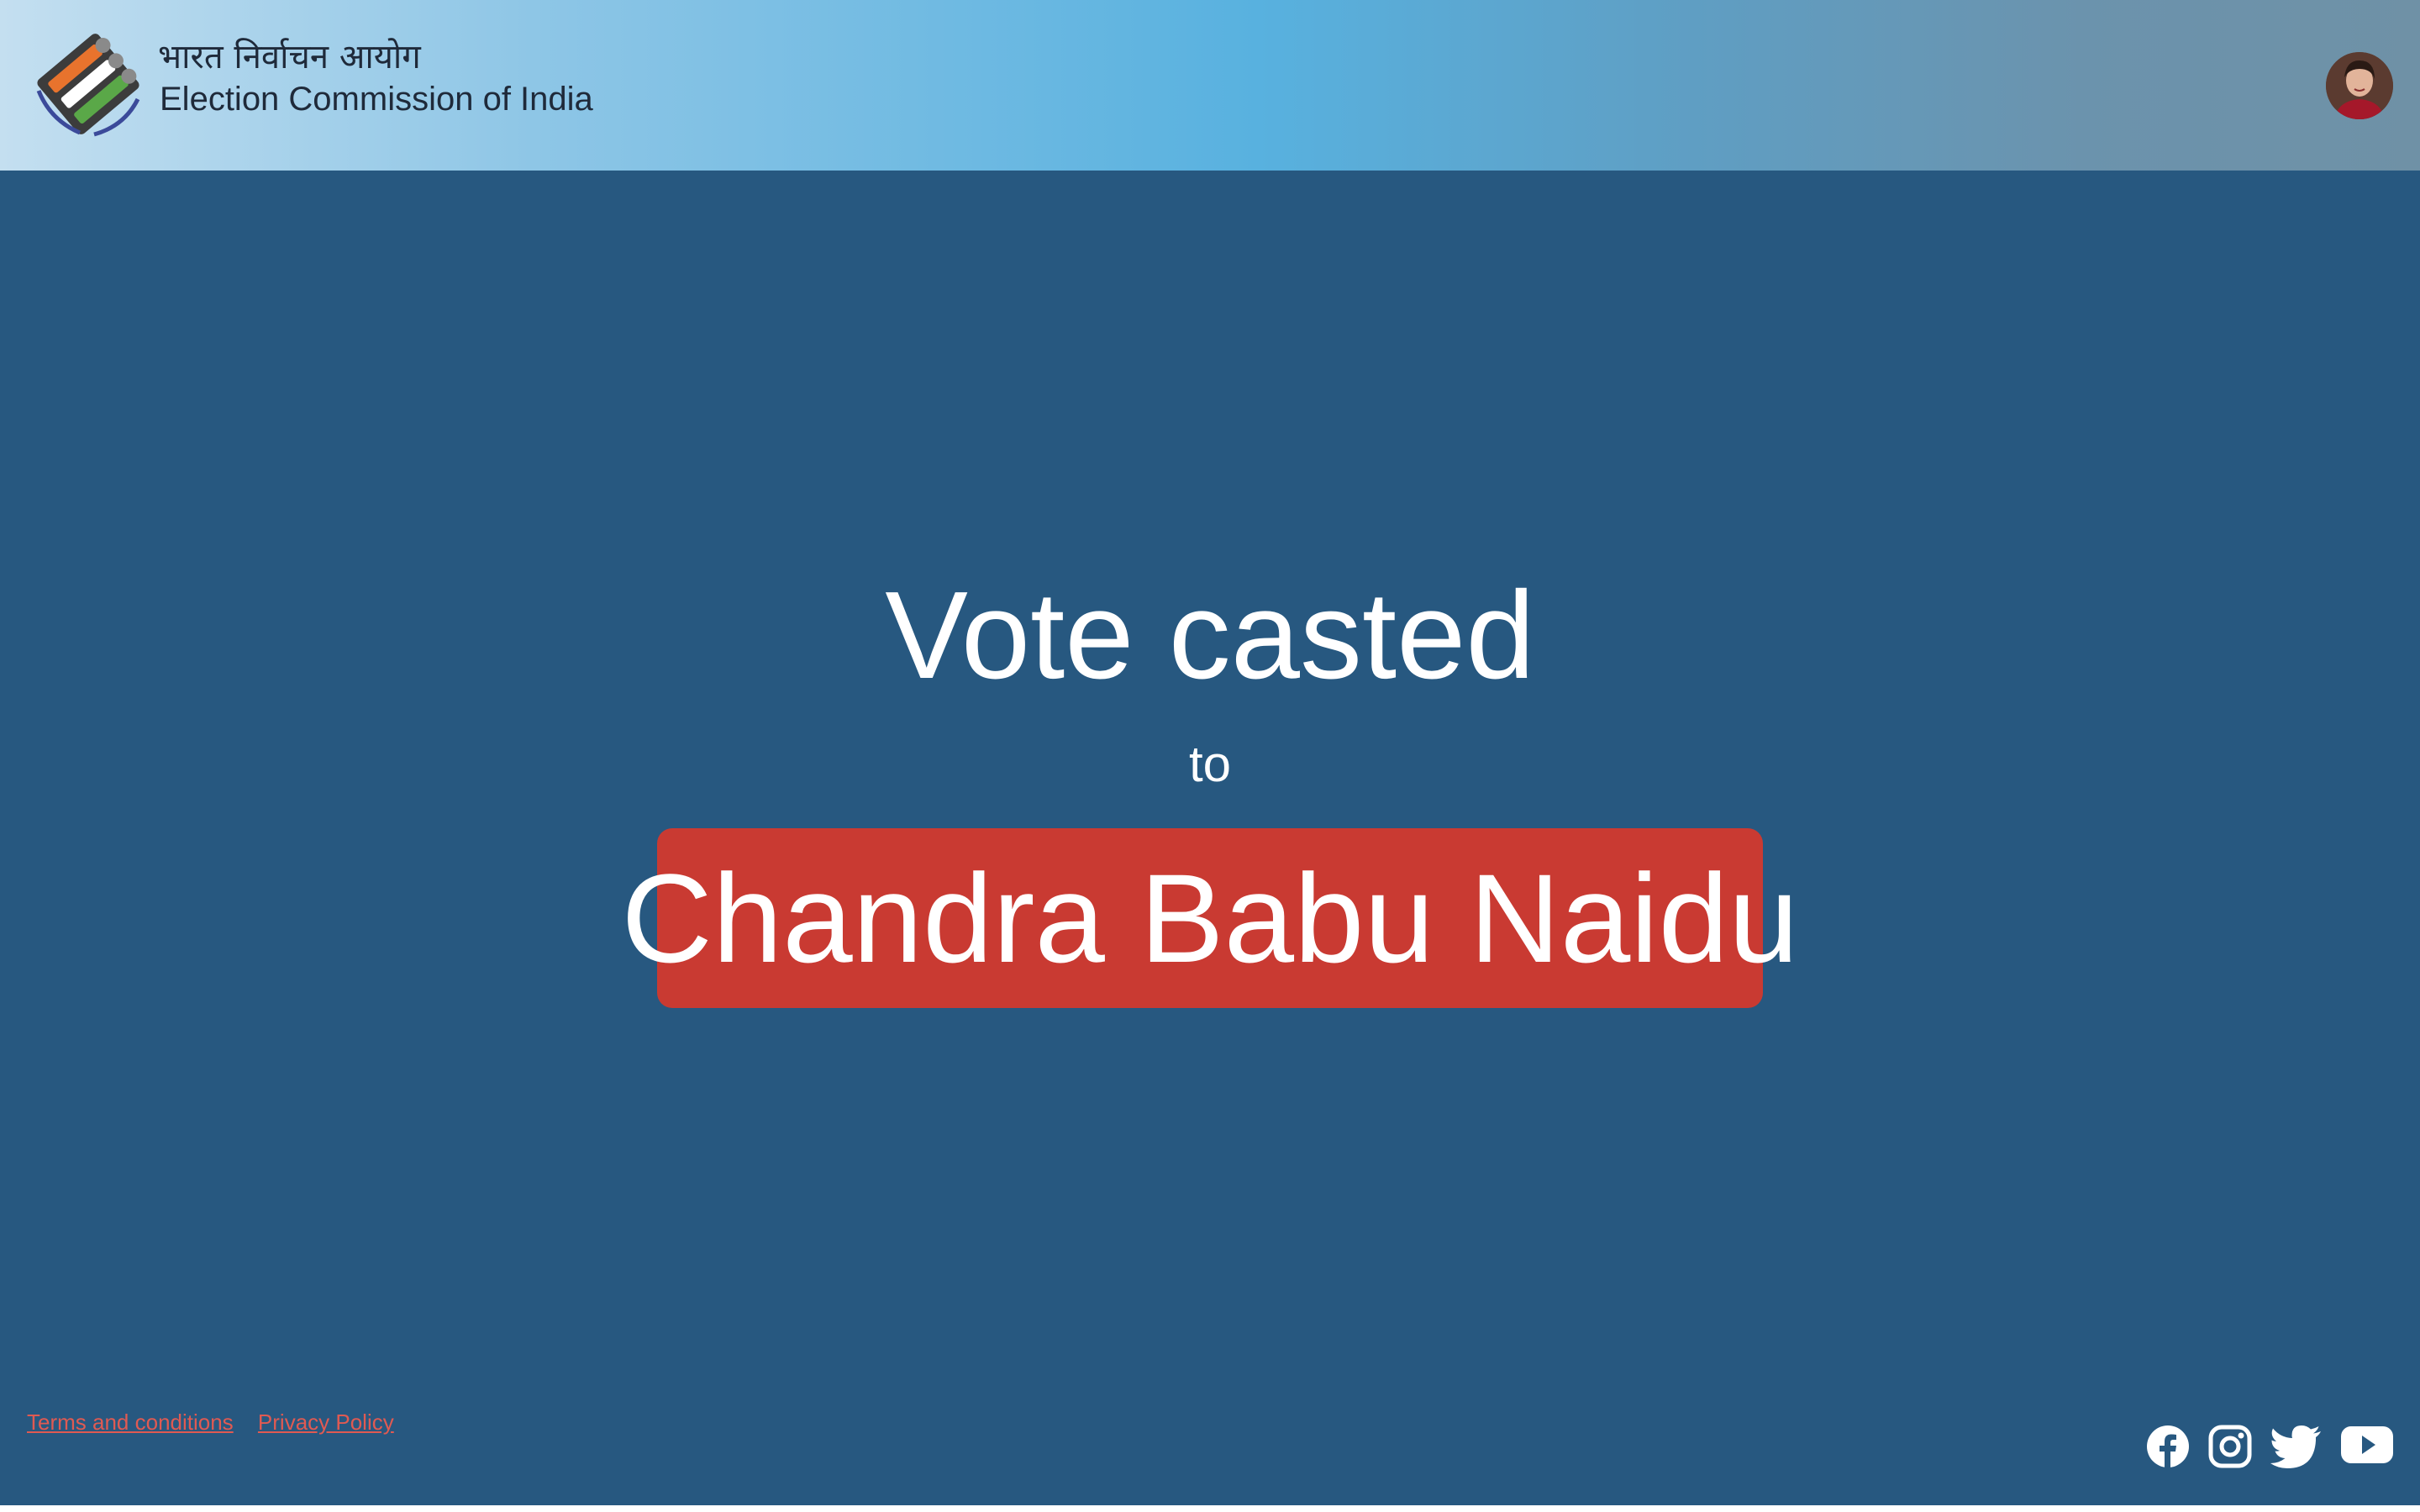 This screenshot has width=2420, height=1512. What do you see at coordinates (2359, 85) in the screenshot?
I see `user-avatar` at bounding box center [2359, 85].